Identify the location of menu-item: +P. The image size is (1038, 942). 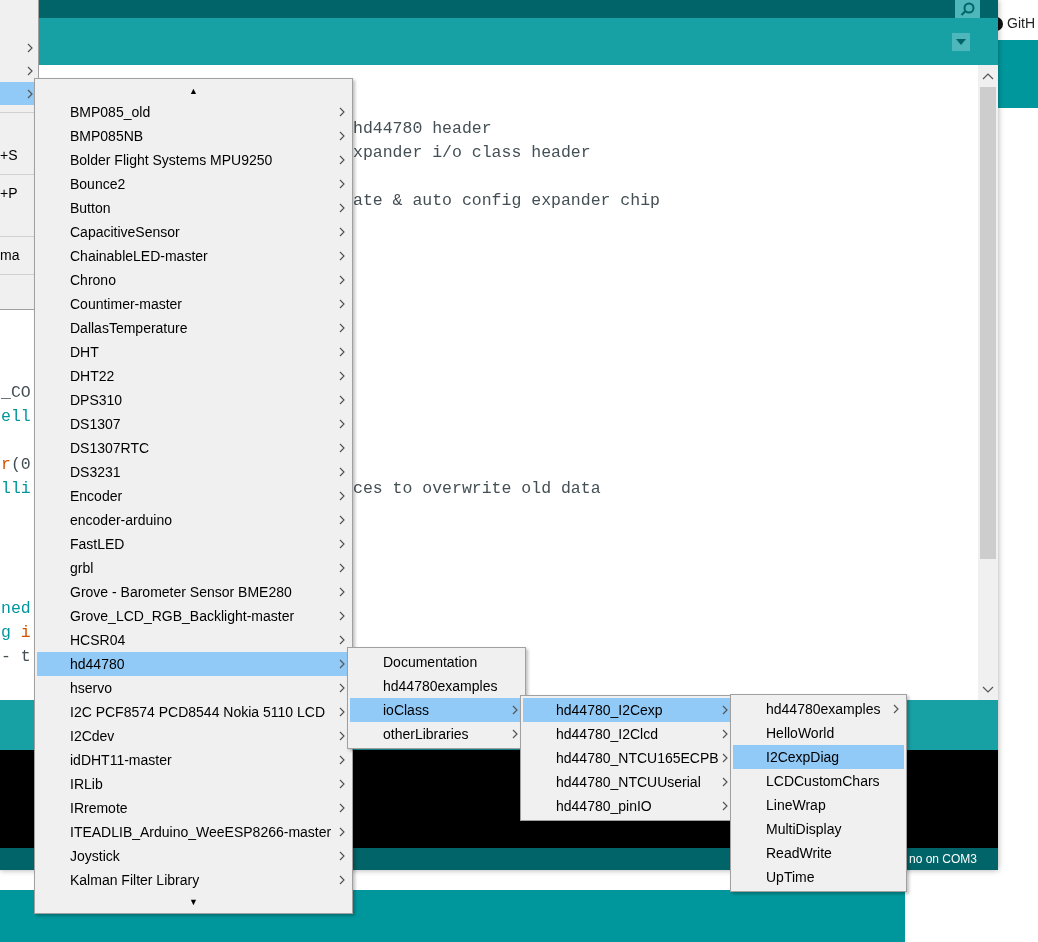
(19, 193).